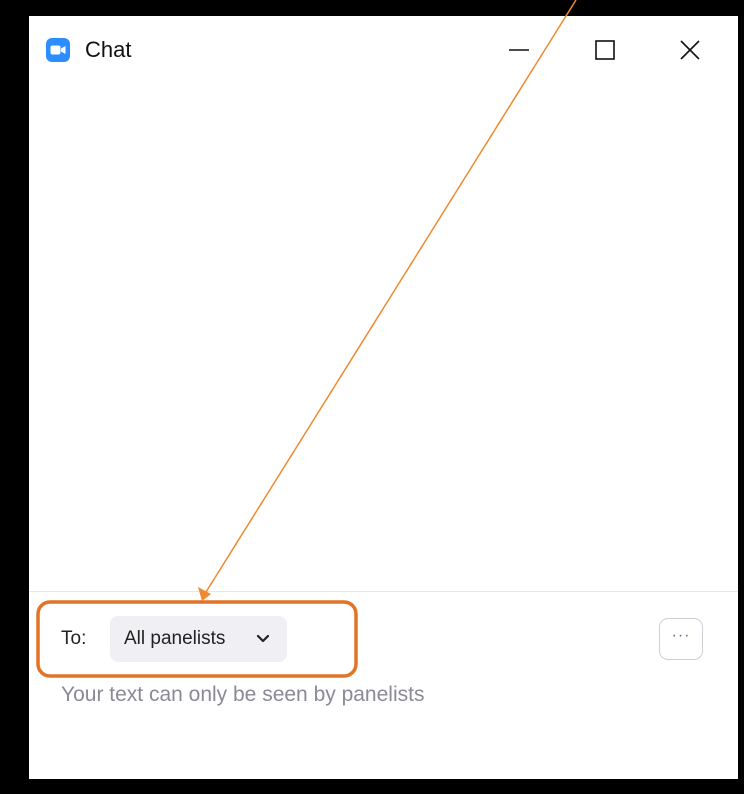 This screenshot has width=744, height=794. I want to click on annotation-arrowhead-icon, so click(204, 594).